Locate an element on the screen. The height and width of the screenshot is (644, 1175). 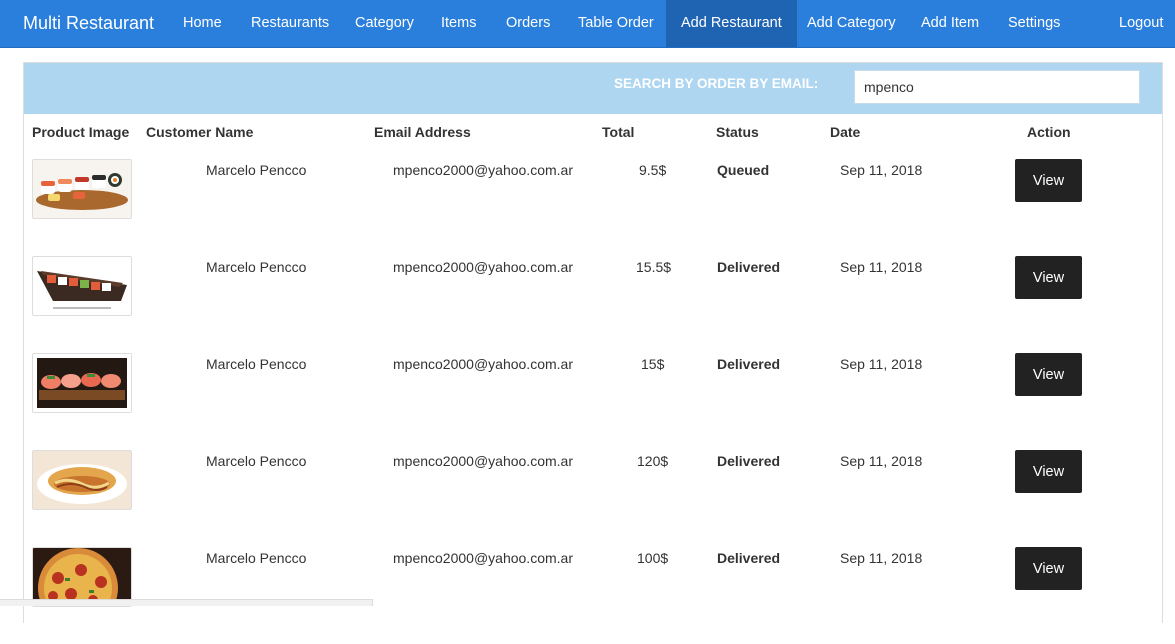
order-total: 120$ is located at coordinates (653, 461).